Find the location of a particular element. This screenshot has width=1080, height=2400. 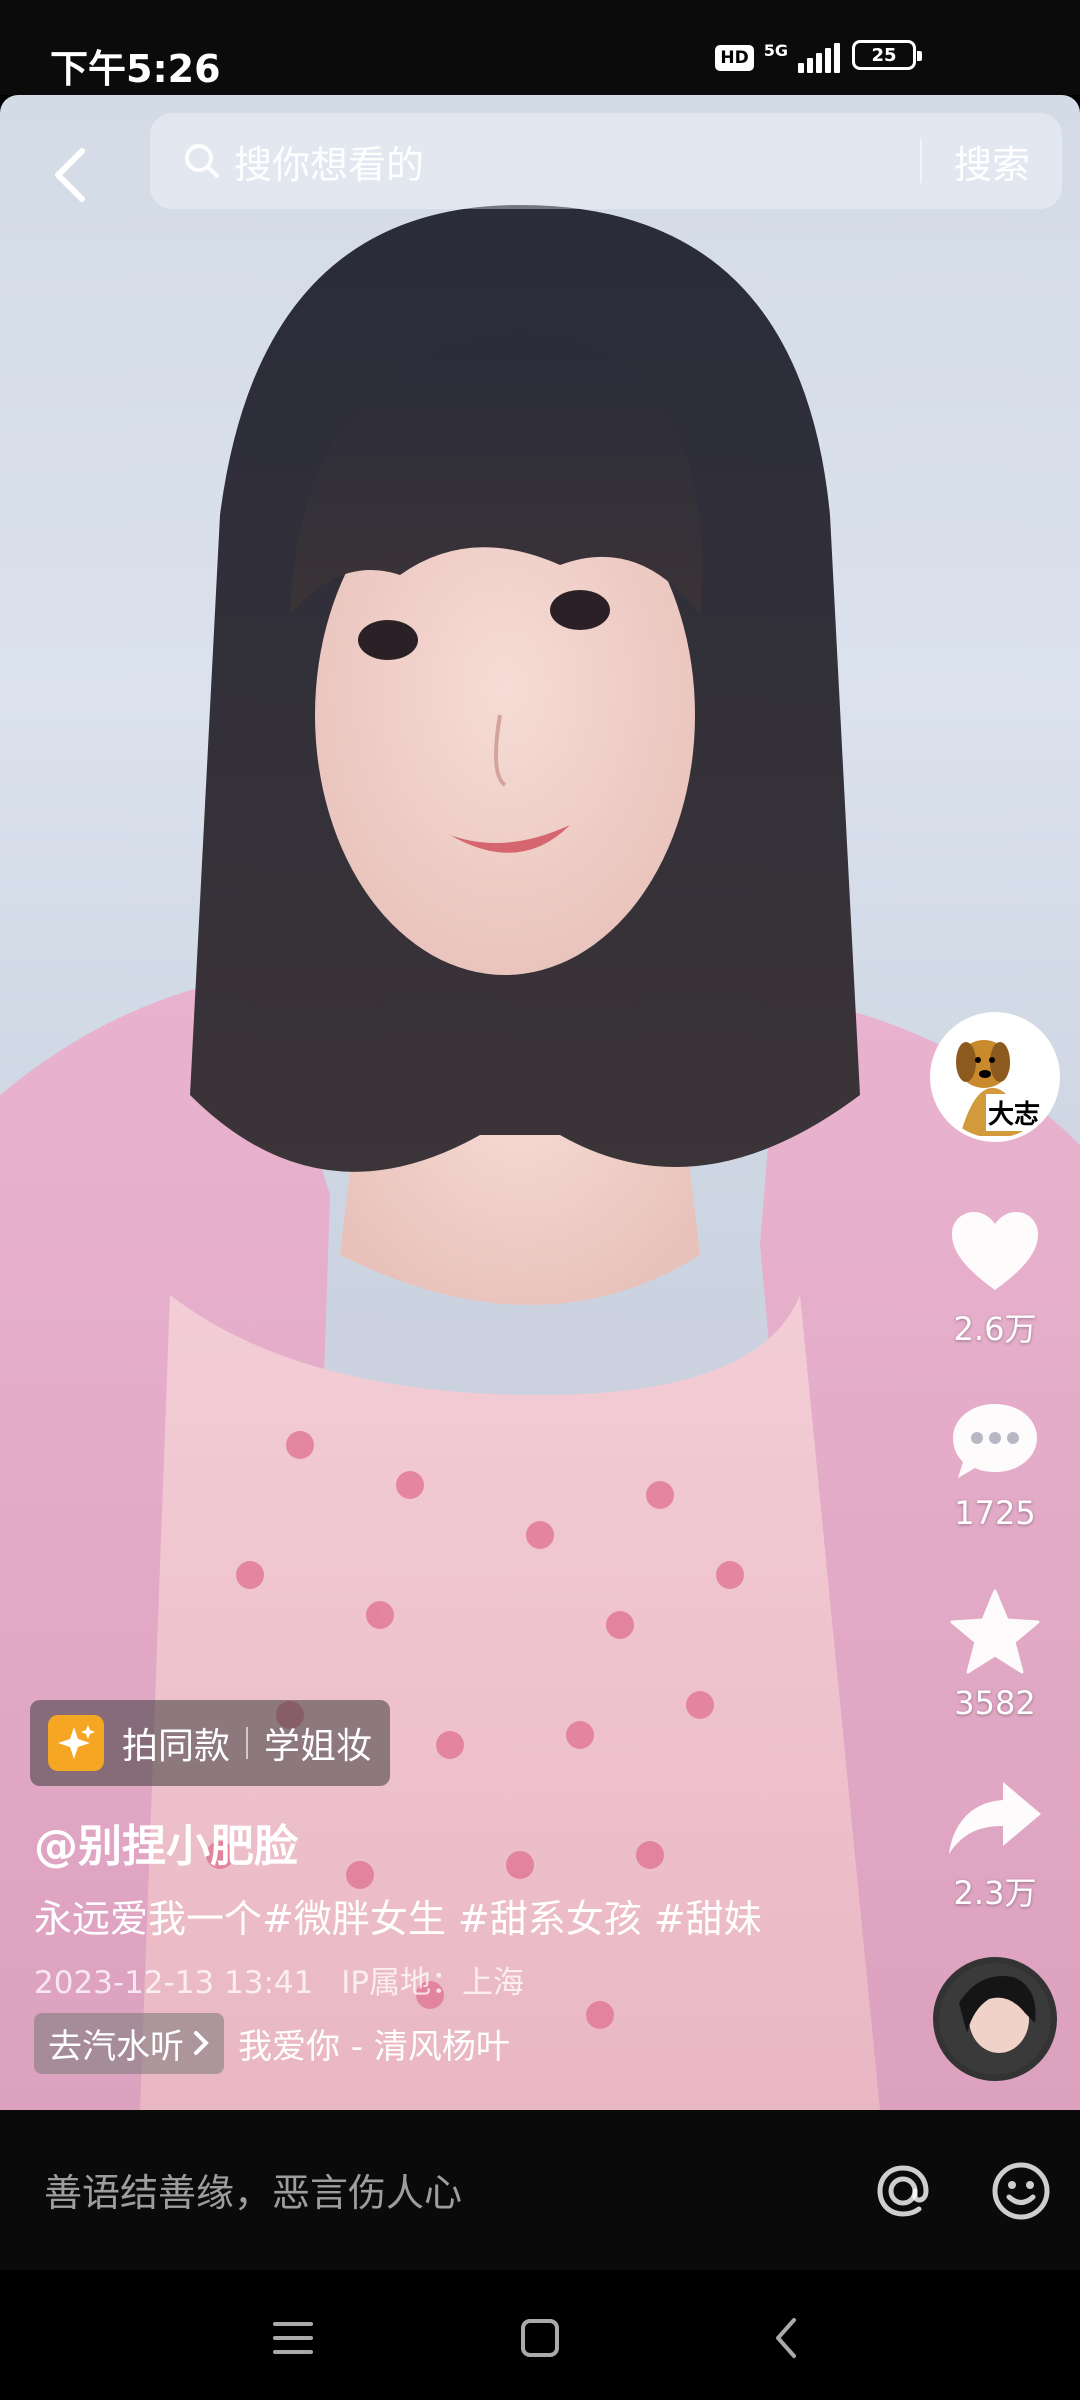

post-caption: 永远爱我一个#微胖女生 #甜系女孩 #甜妹 is located at coordinates (398, 1915).